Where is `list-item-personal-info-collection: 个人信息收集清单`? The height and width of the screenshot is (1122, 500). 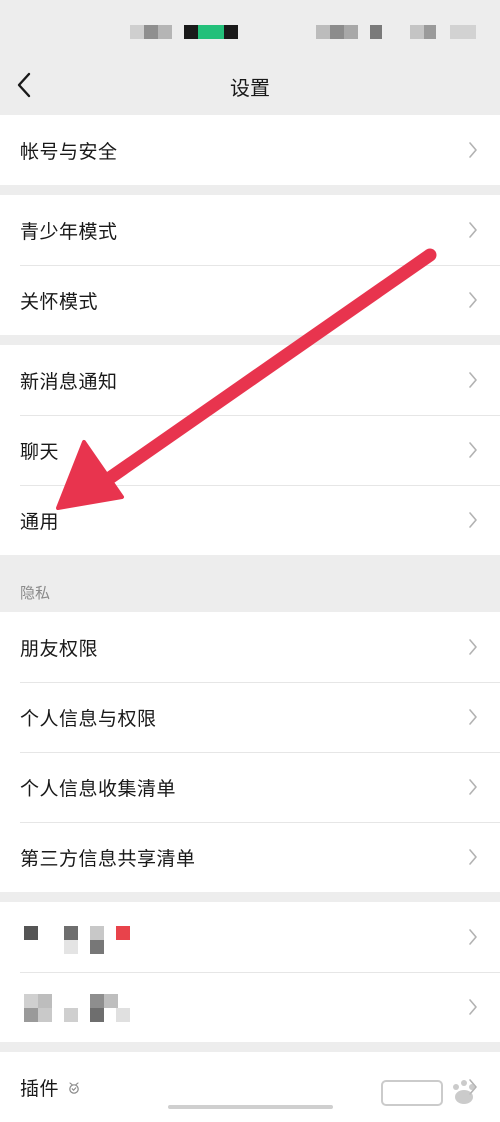
list-item-personal-info-collection: 个人信息收集清单 is located at coordinates (250, 787).